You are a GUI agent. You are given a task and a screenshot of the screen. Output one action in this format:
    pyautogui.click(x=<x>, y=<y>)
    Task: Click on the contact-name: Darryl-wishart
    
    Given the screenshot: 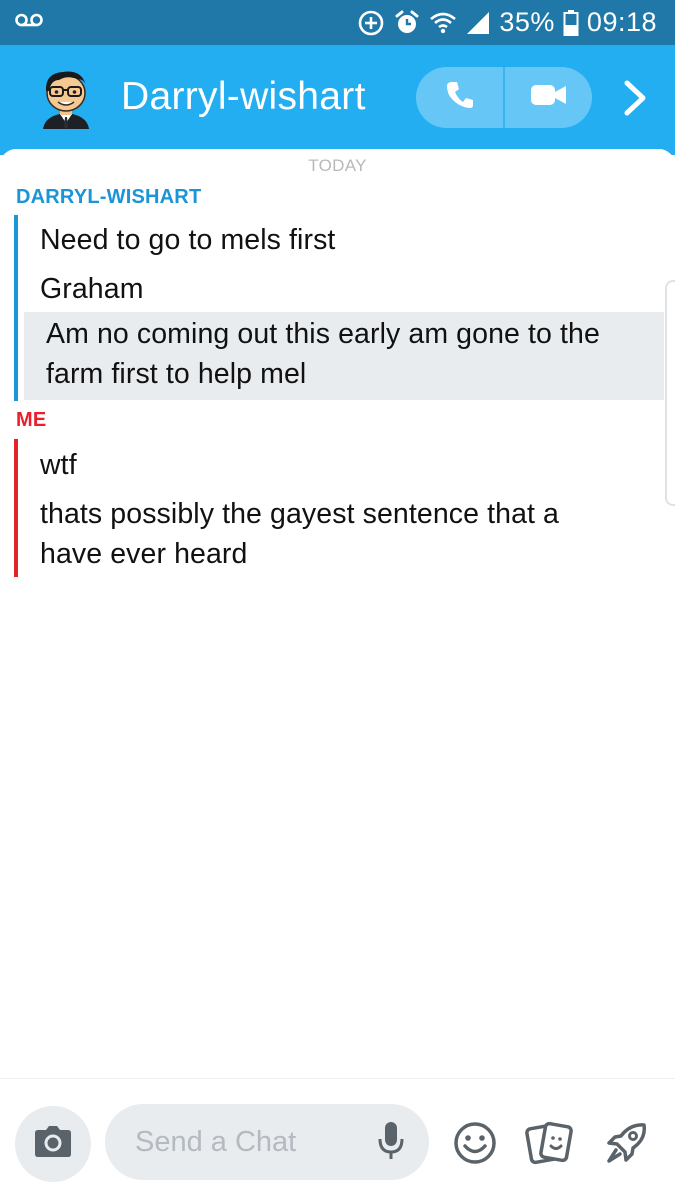 What is the action you would take?
    pyautogui.click(x=243, y=97)
    